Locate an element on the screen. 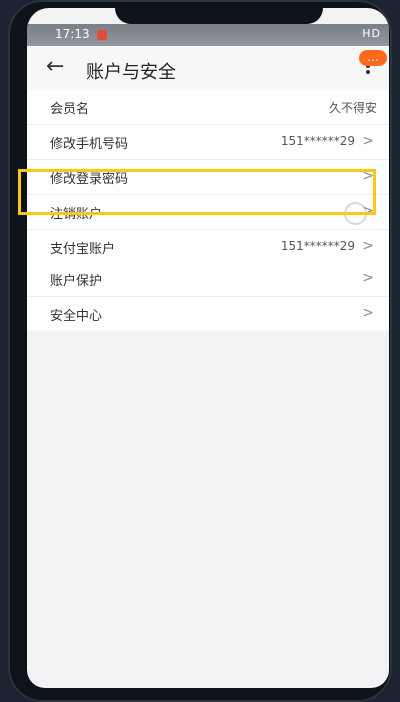 This screenshot has height=702, width=400. row-label: 安全中心 is located at coordinates (76, 316).